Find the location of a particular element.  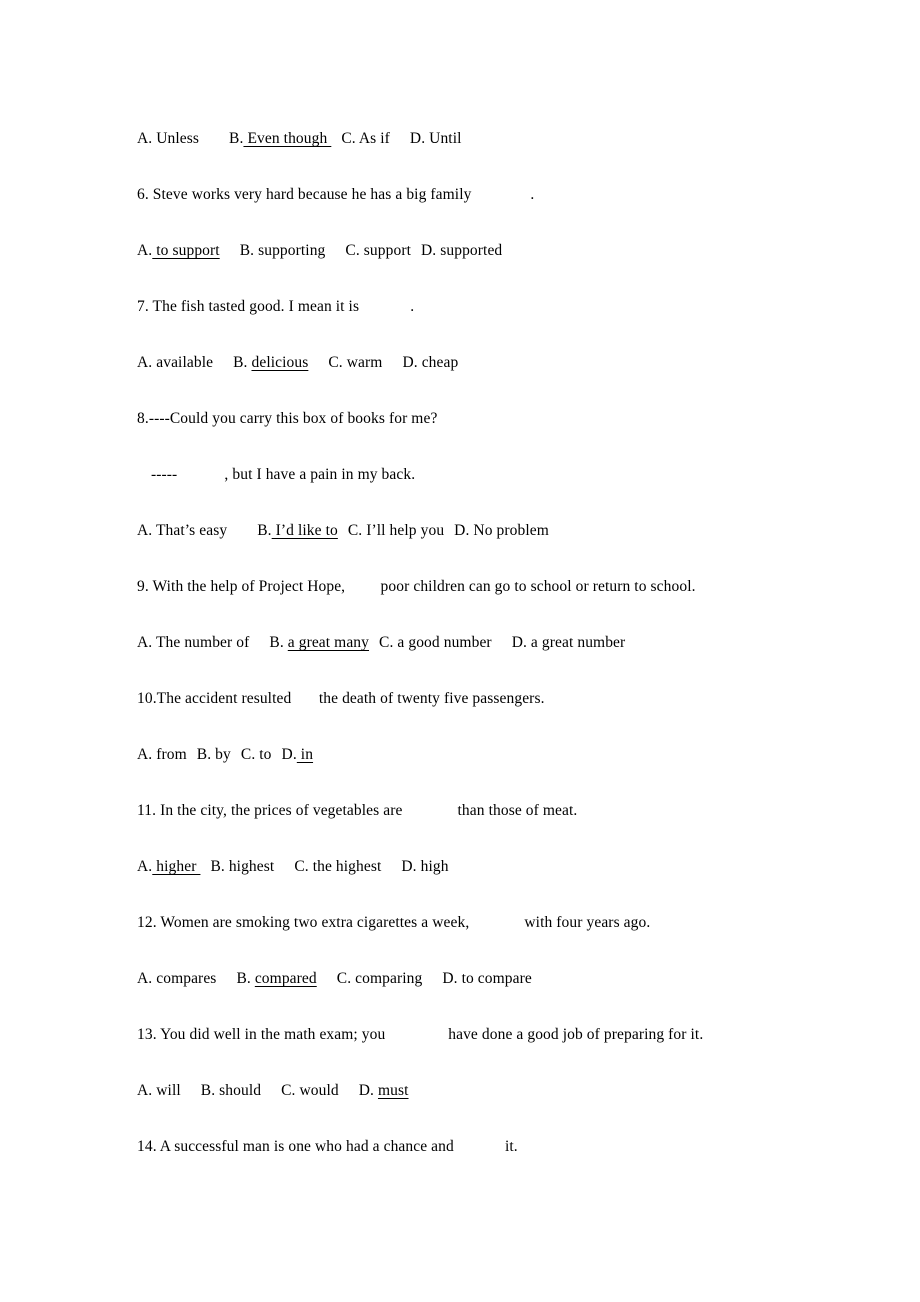

marked-answer-text: to support is located at coordinates (186, 250).